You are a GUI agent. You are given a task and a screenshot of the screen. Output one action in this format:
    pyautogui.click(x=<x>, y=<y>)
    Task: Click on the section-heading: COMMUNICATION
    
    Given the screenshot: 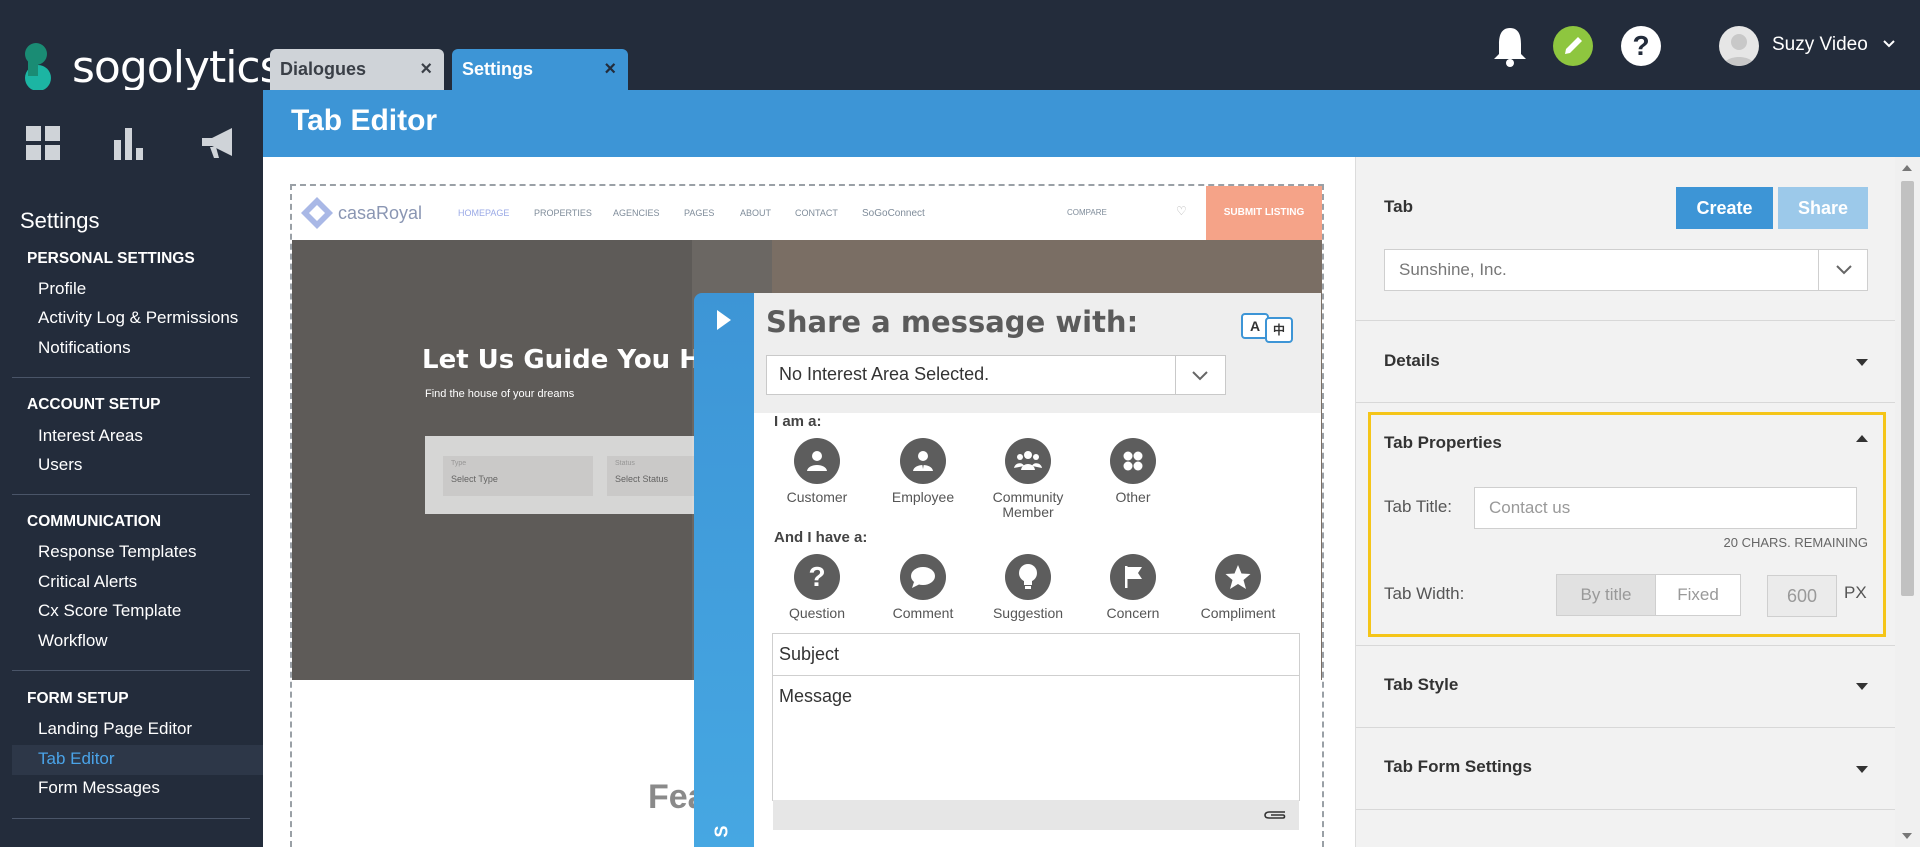 What is the action you would take?
    pyautogui.click(x=94, y=521)
    